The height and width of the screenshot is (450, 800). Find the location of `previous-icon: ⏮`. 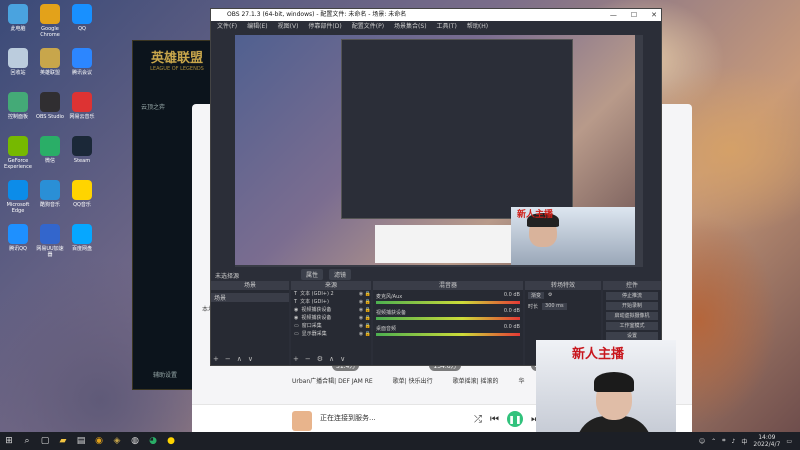

previous-icon: ⏮ is located at coordinates (494, 419).